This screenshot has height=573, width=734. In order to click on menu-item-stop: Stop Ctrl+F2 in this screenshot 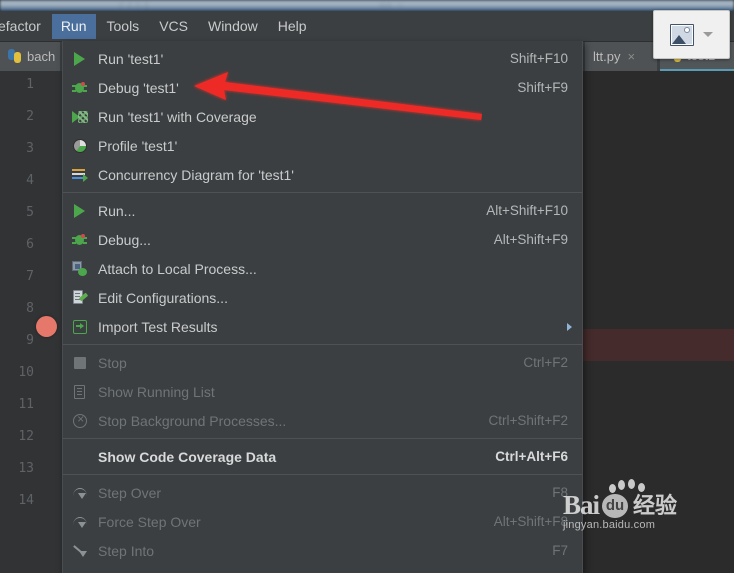, I will do `click(322, 362)`.